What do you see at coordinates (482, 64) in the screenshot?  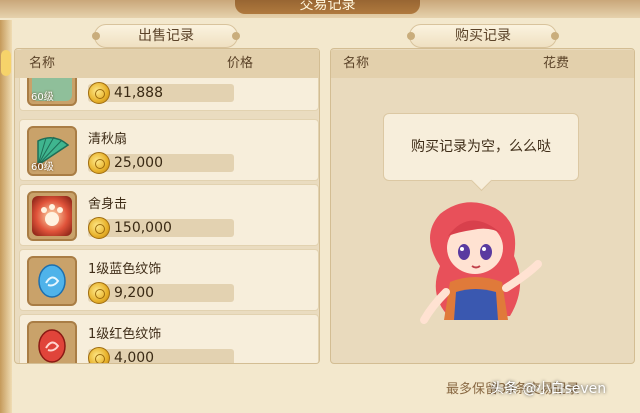 I see `buy-column-header: 名称 花费` at bounding box center [482, 64].